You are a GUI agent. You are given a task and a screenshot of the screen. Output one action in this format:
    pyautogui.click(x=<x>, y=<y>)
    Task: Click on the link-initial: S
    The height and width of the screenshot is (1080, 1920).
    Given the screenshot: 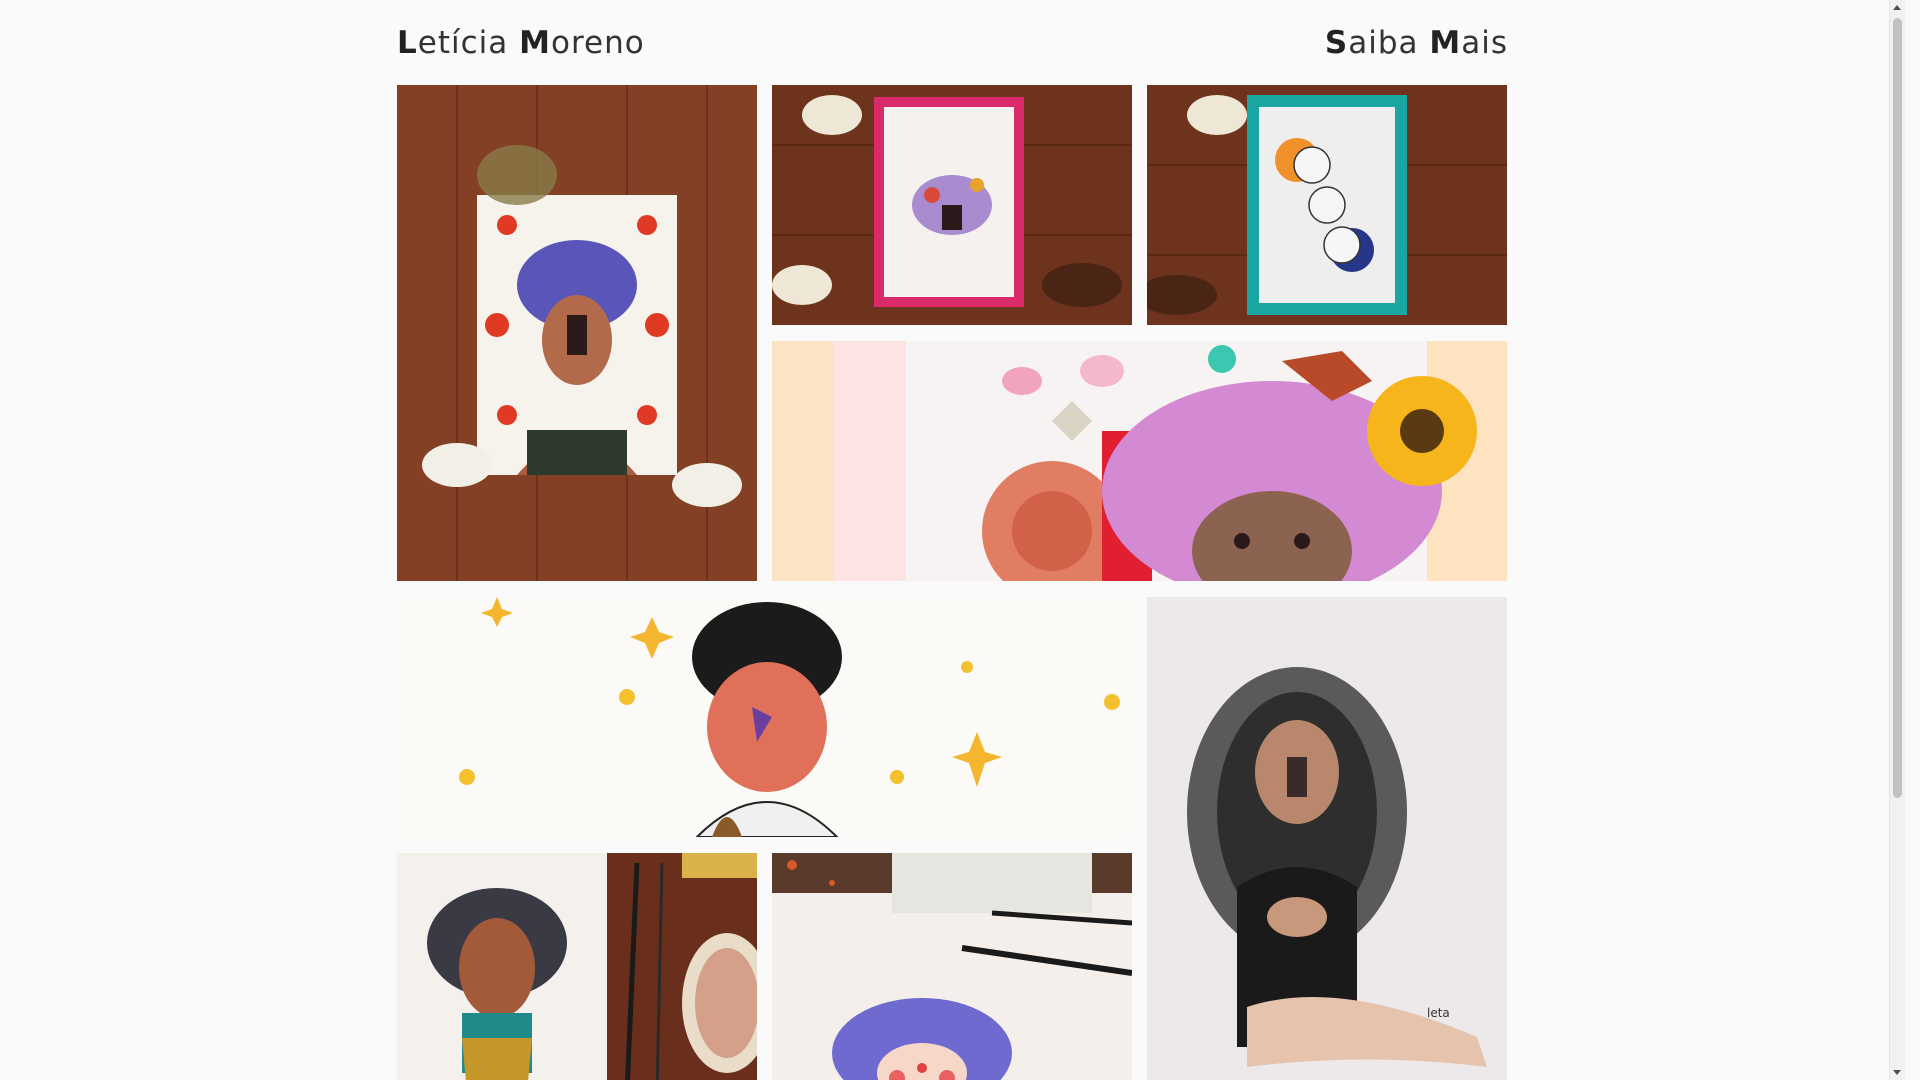 What is the action you would take?
    pyautogui.click(x=1336, y=43)
    